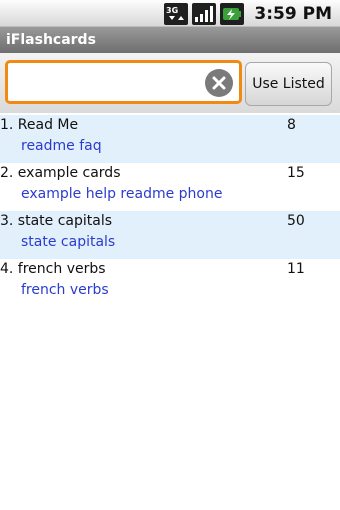 This screenshot has width=340, height=510. Describe the element at coordinates (232, 13) in the screenshot. I see `battery-charging-icon` at that location.